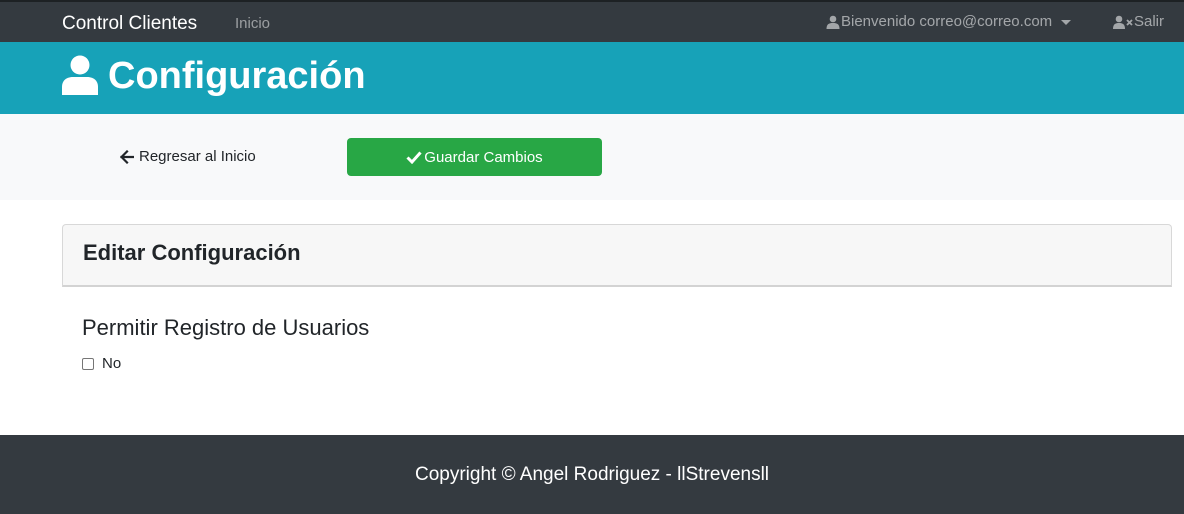 The width and height of the screenshot is (1184, 514). Describe the element at coordinates (226, 327) in the screenshot. I see `section-title: Permitir Registro de Usuarios` at that location.